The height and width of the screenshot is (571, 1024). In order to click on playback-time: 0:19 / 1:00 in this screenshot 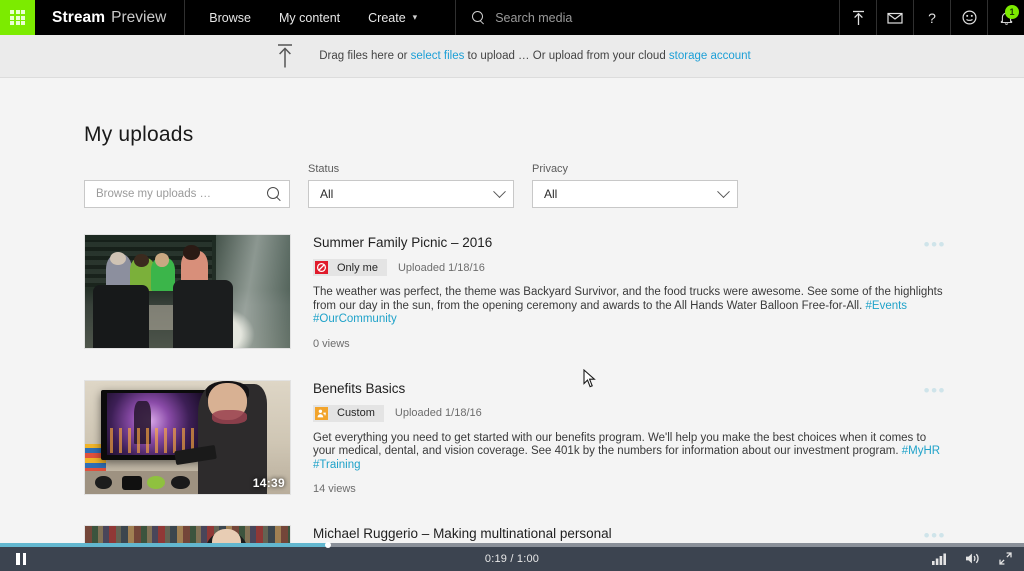, I will do `click(512, 558)`.